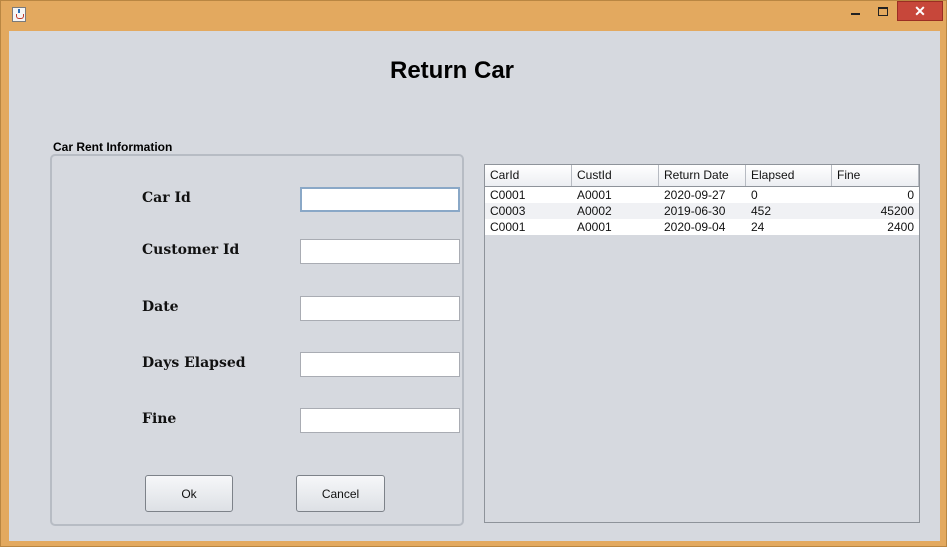  I want to click on table-row: C0001 A0001 2020-09-27 0 0, so click(702, 195).